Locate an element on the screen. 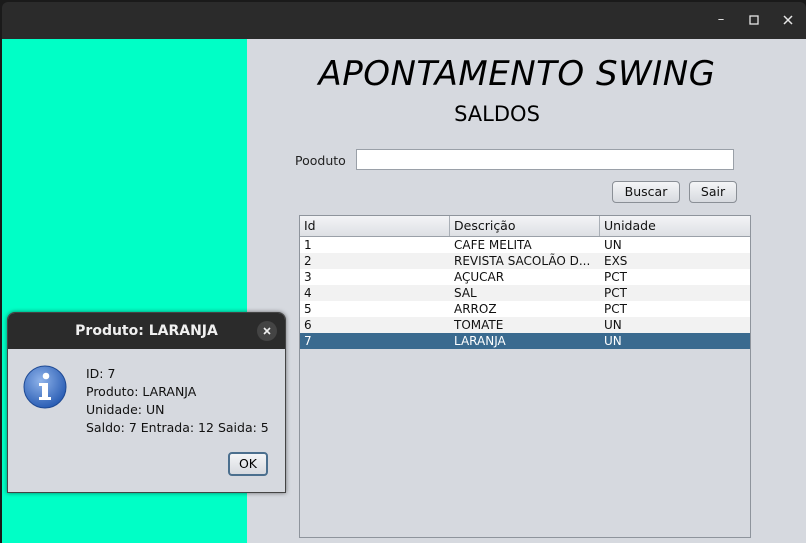 The image size is (806, 543). dialog-close-icon is located at coordinates (267, 331).